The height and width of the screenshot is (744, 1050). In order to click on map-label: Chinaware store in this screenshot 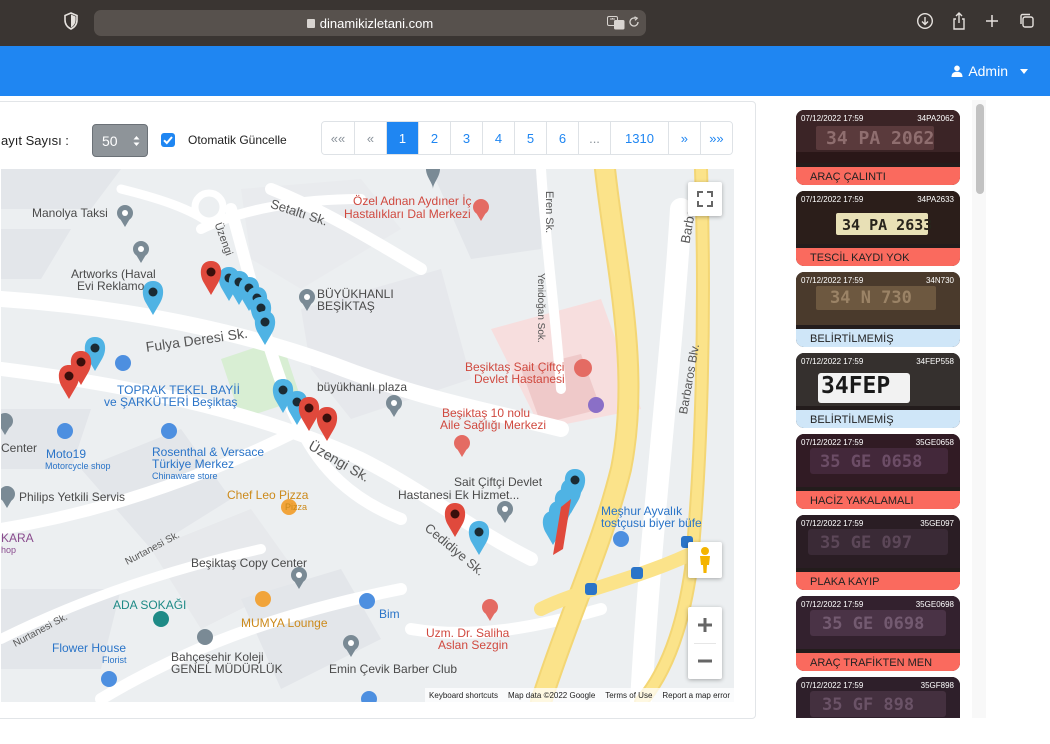, I will do `click(185, 476)`.